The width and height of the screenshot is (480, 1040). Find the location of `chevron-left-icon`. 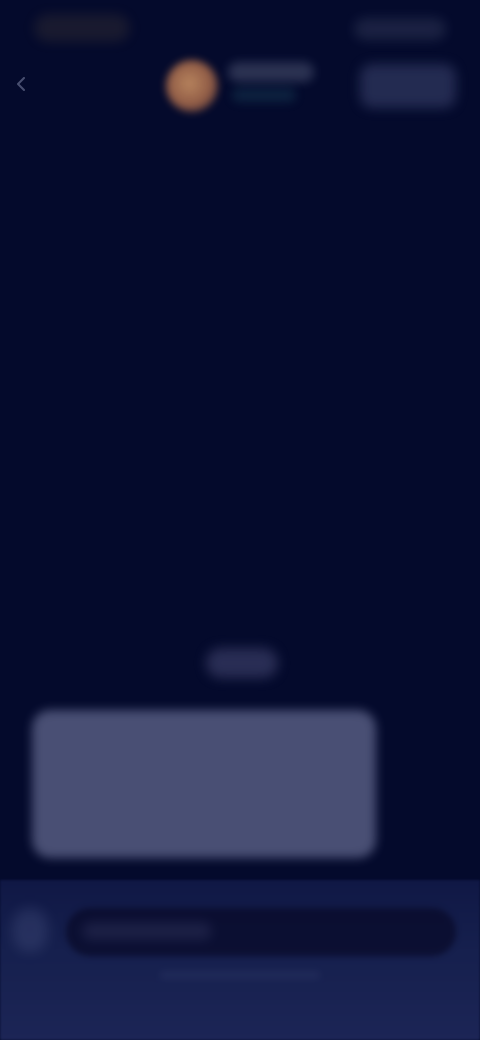

chevron-left-icon is located at coordinates (21, 84).